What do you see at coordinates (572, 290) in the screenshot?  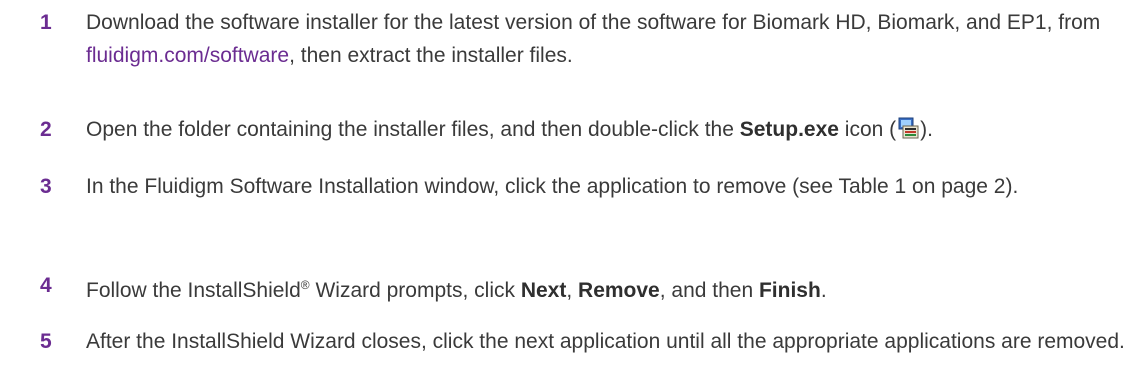 I see `step-text-part: ,` at bounding box center [572, 290].